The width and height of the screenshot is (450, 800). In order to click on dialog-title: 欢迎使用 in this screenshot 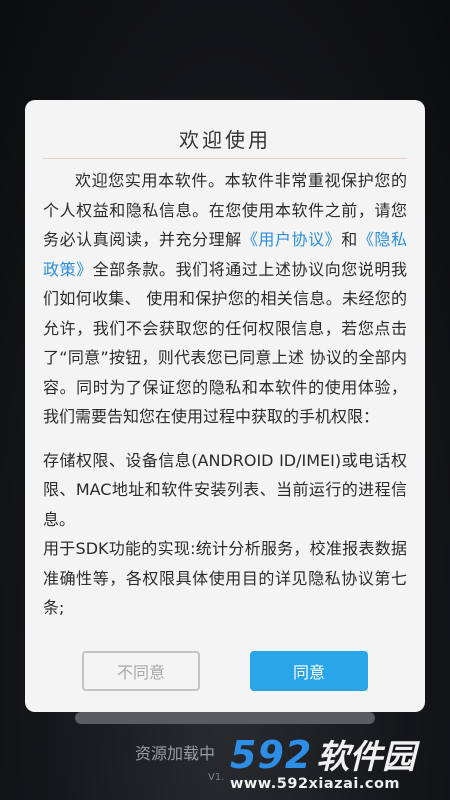, I will do `click(225, 140)`.